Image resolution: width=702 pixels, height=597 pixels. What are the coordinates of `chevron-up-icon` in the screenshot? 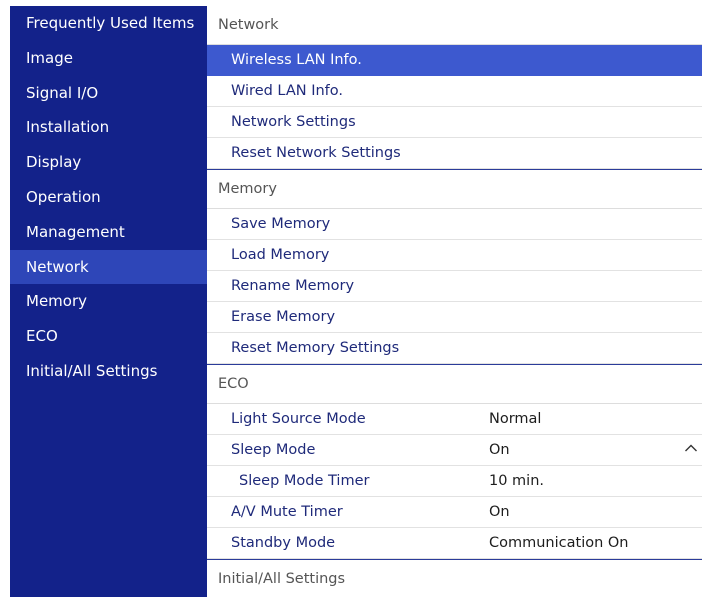 It's located at (691, 448).